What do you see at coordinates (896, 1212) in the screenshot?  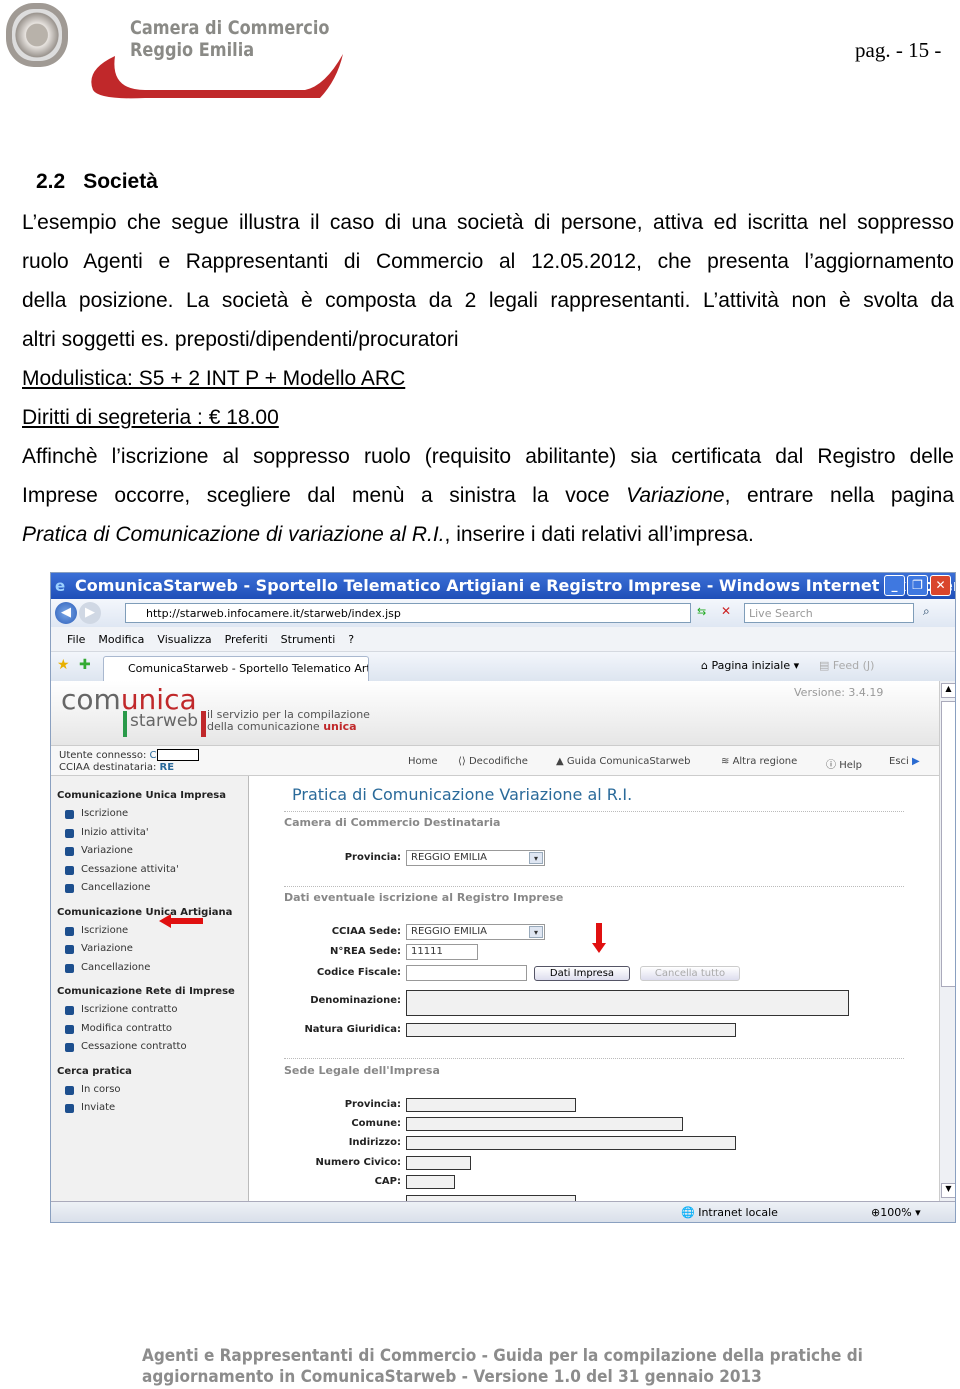 I see `zoom-level: ⊕100% ▾` at bounding box center [896, 1212].